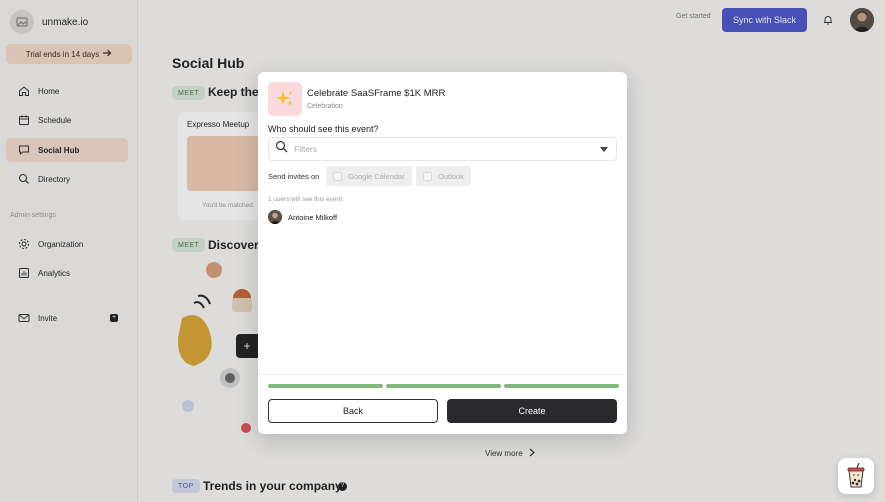 The image size is (885, 502). What do you see at coordinates (281, 149) in the screenshot?
I see `search-icon` at bounding box center [281, 149].